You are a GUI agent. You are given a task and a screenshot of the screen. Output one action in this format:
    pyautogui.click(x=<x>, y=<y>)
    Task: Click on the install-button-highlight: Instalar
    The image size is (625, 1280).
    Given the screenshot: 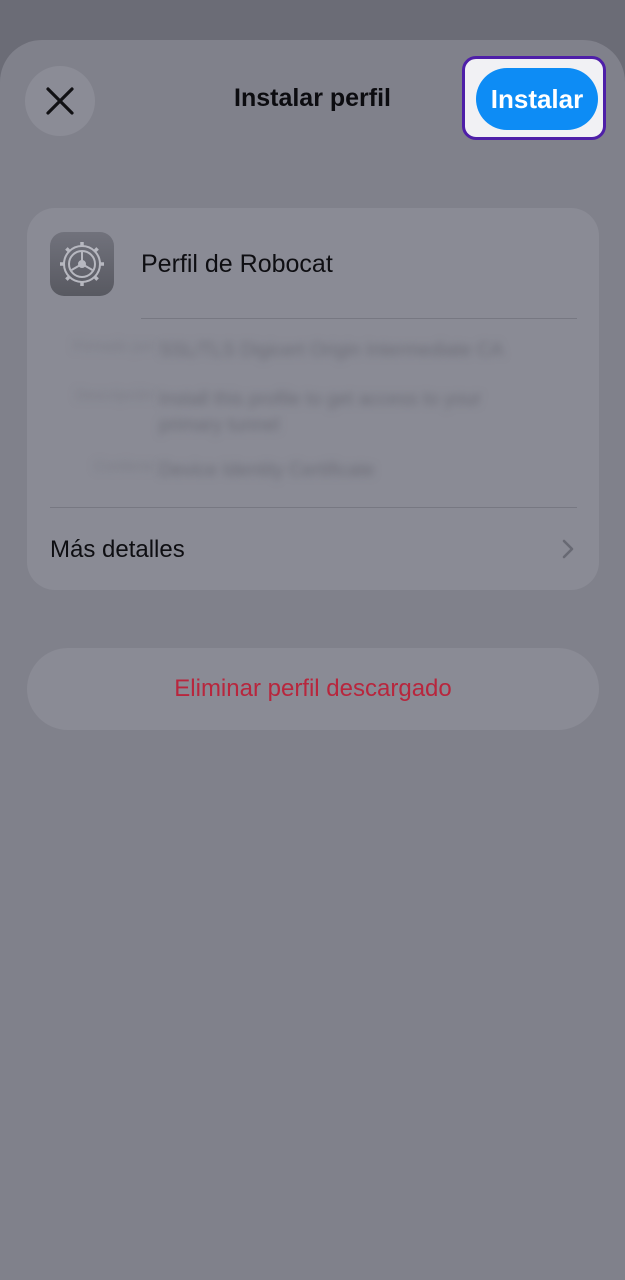 What is the action you would take?
    pyautogui.click(x=534, y=98)
    